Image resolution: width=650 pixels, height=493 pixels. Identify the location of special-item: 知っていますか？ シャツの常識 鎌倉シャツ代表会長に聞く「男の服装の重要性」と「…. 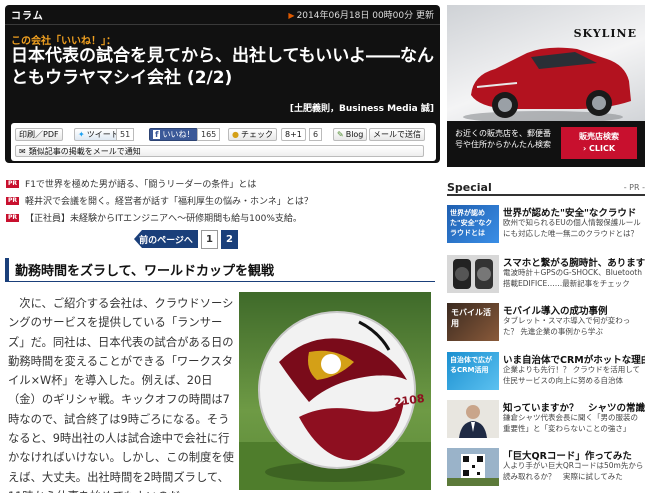
(546, 425).